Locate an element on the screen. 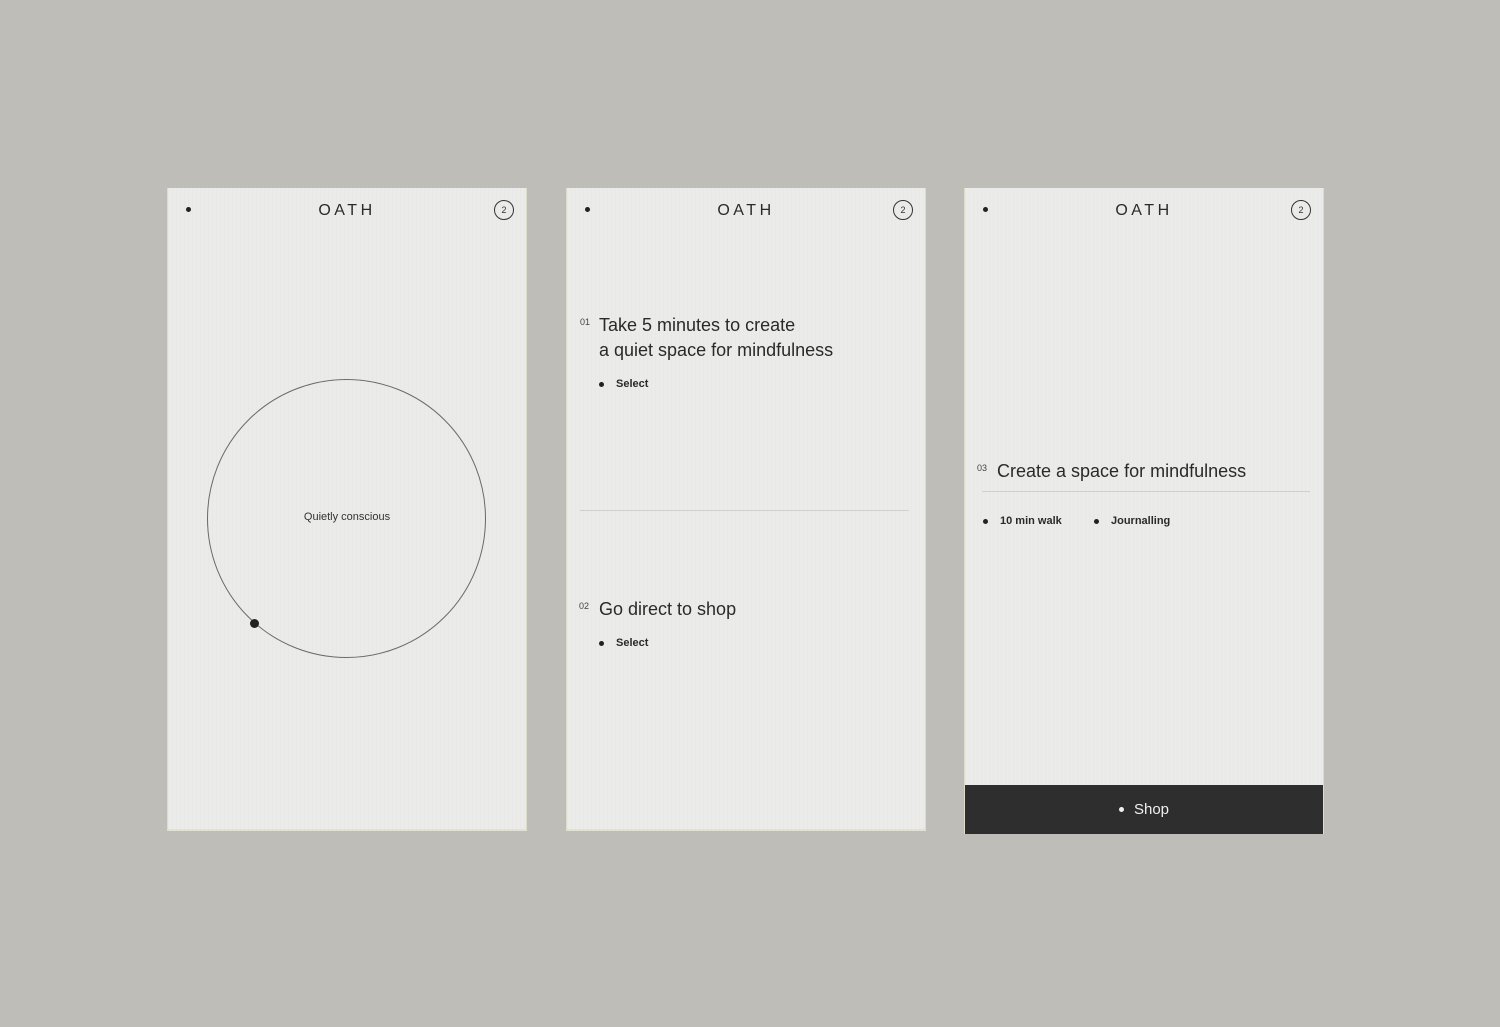 Image resolution: width=1500 pixels, height=1027 pixels. activity-10-min-walk: 10 min walk is located at coordinates (1022, 521).